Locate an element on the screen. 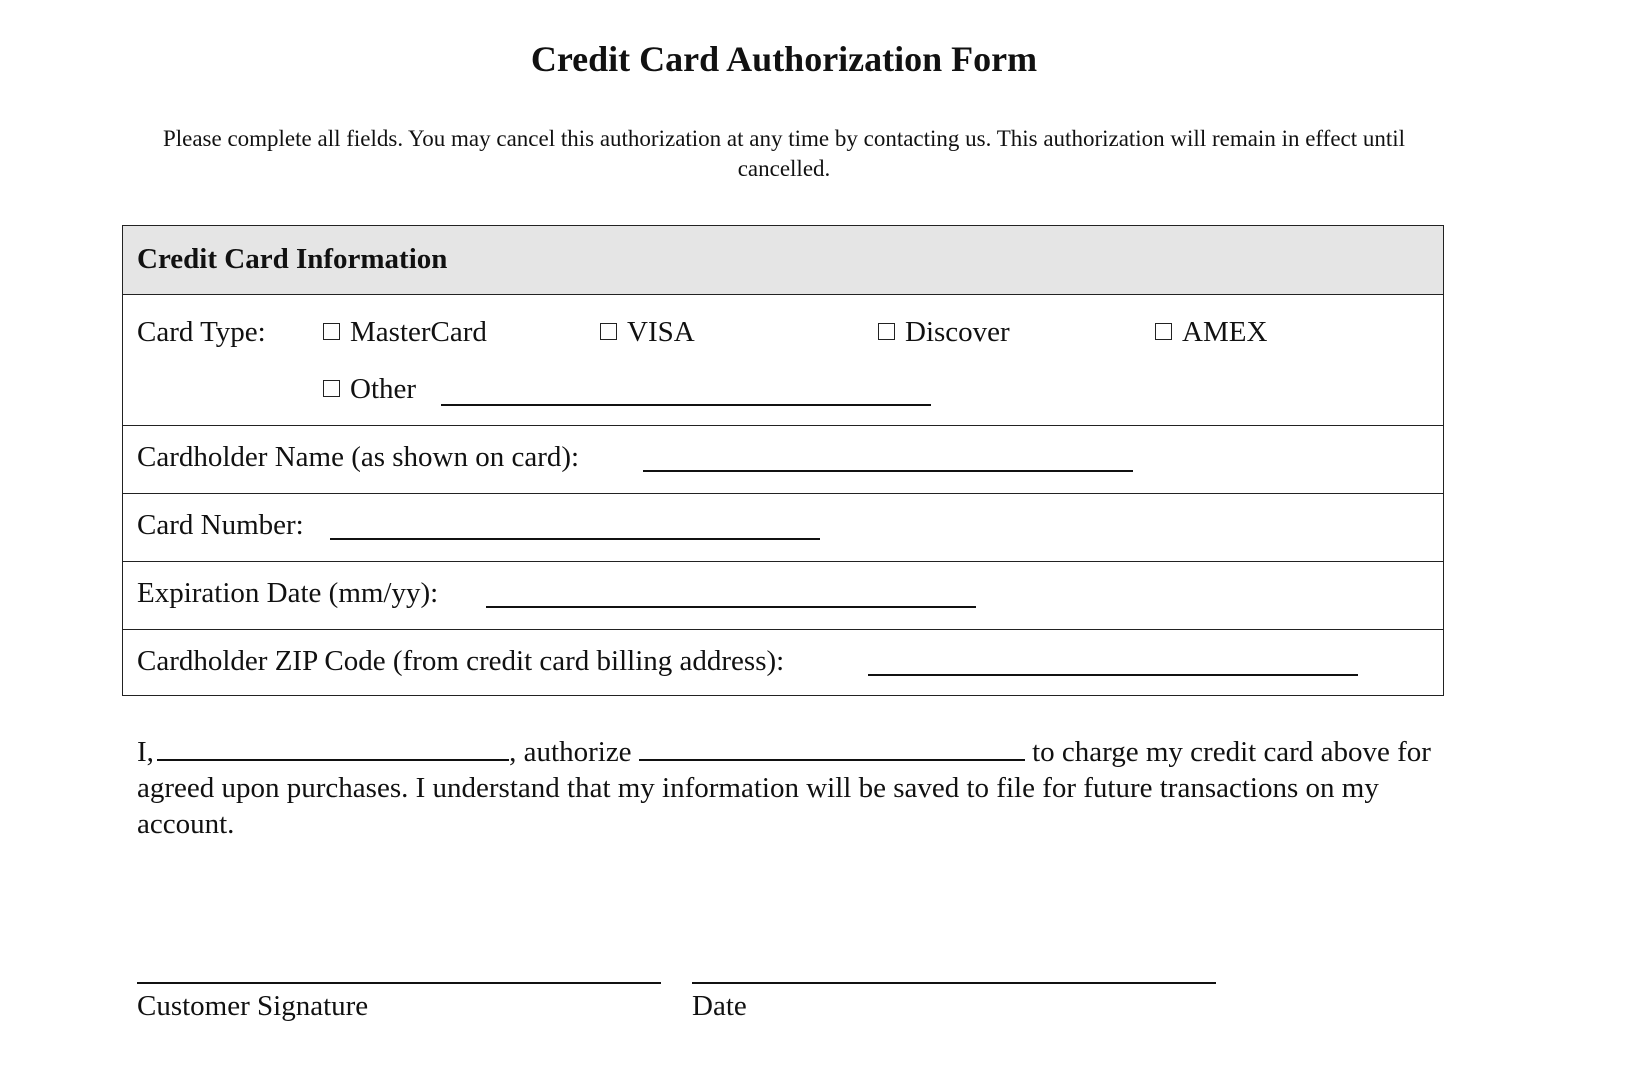 This screenshot has width=1628, height=1084. section-header: Credit Card Information is located at coordinates (783, 260).